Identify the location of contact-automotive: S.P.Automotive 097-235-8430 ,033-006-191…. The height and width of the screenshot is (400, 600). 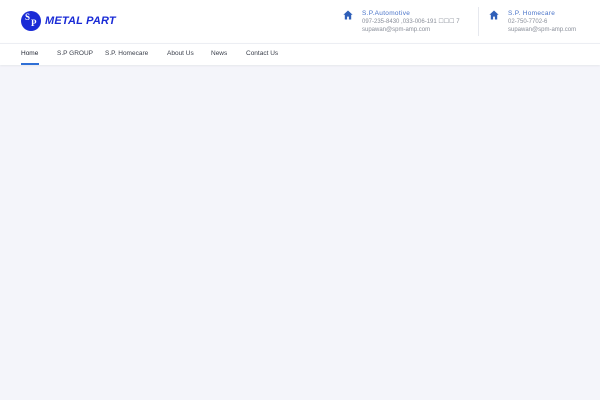
(401, 21).